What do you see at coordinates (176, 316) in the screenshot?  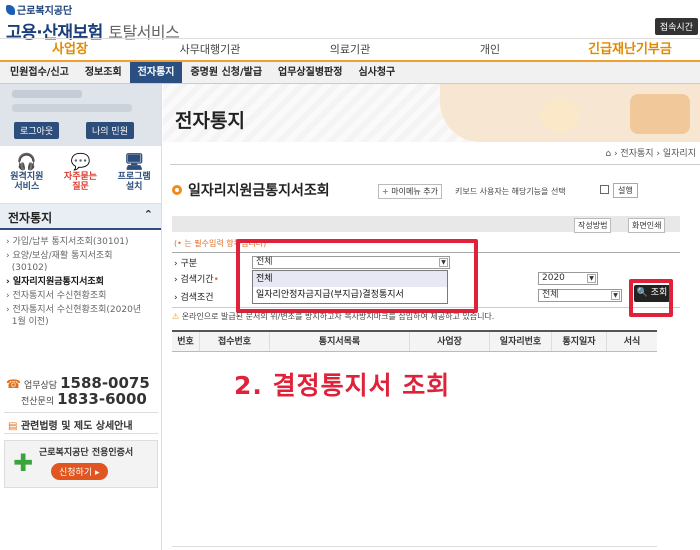 I see `warning-icon: ⚠` at bounding box center [176, 316].